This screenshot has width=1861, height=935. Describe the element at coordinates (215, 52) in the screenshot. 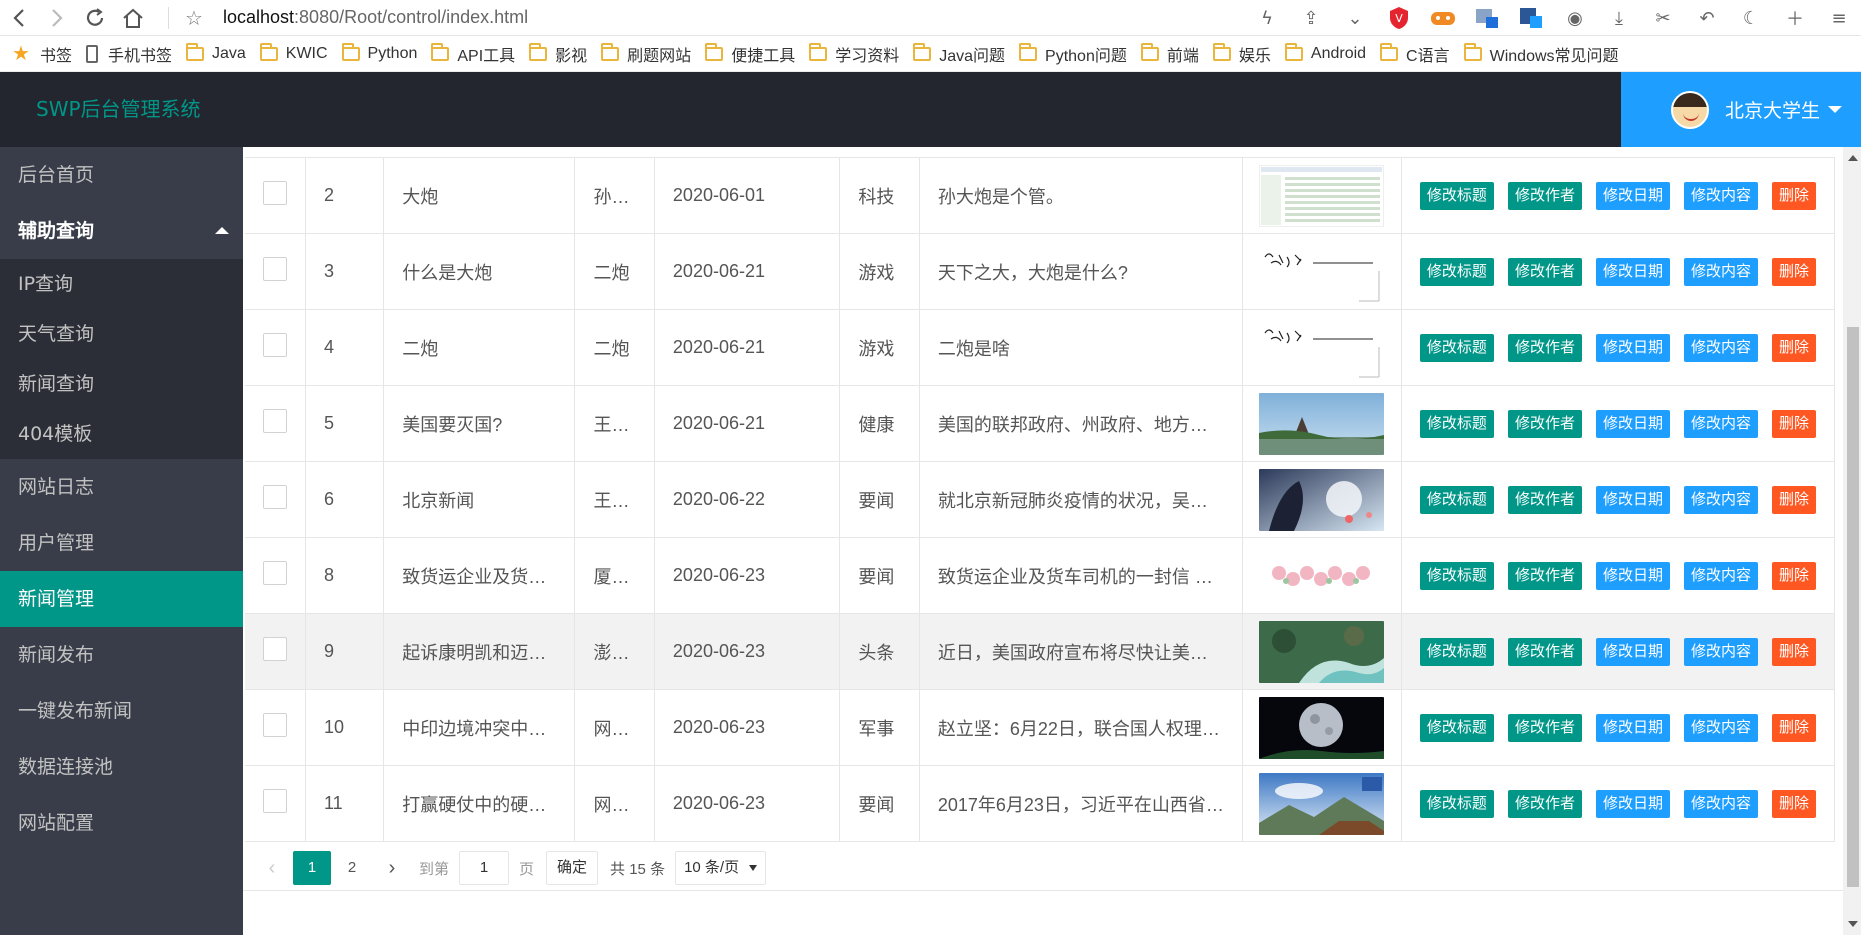

I see `bookmark-folder: Java` at that location.